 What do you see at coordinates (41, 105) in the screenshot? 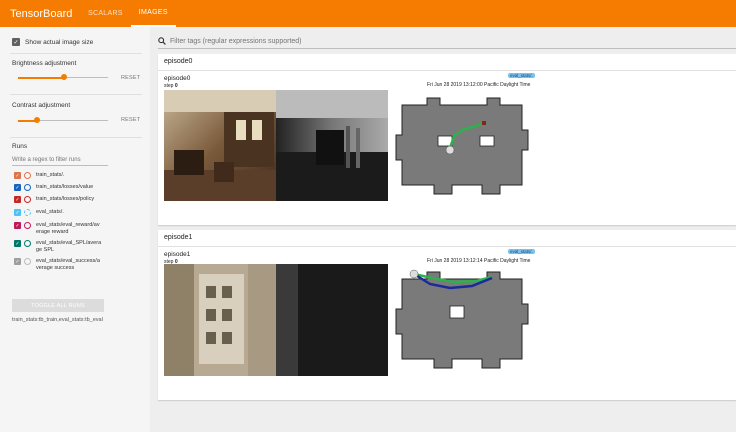
I see `contrast-label: Contrast adjustment` at bounding box center [41, 105].